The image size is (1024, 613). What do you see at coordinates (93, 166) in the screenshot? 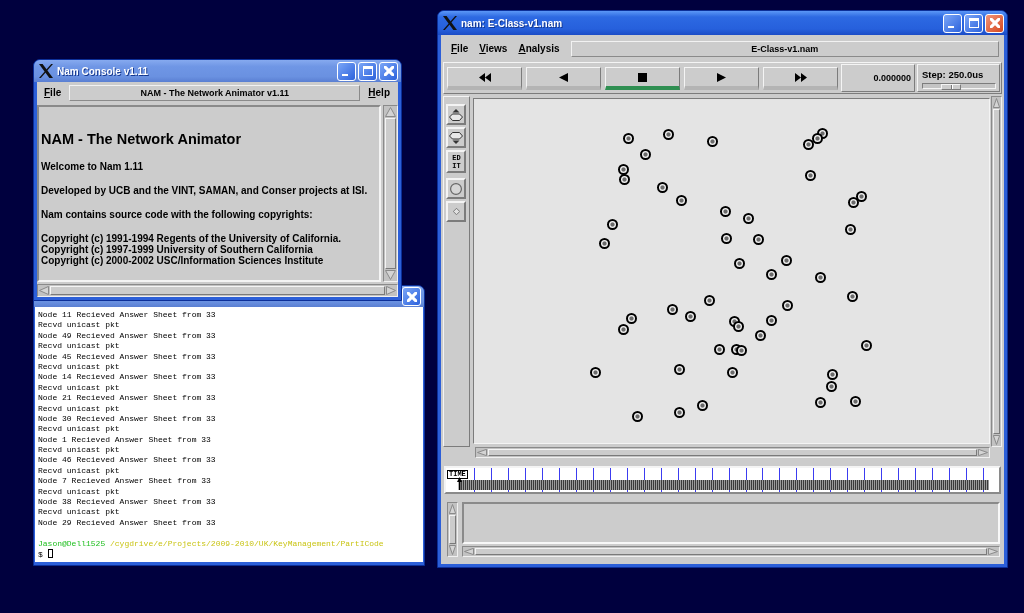
I see `console-paragraph: Welcome to Nam 1.11` at bounding box center [93, 166].